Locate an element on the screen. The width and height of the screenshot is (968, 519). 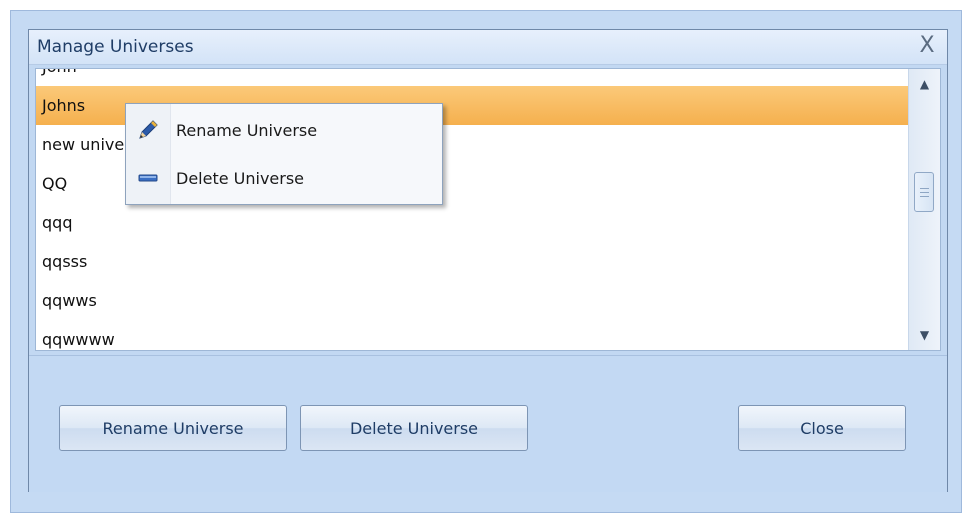
delete-universe-button: Delete Universe is located at coordinates (414, 428).